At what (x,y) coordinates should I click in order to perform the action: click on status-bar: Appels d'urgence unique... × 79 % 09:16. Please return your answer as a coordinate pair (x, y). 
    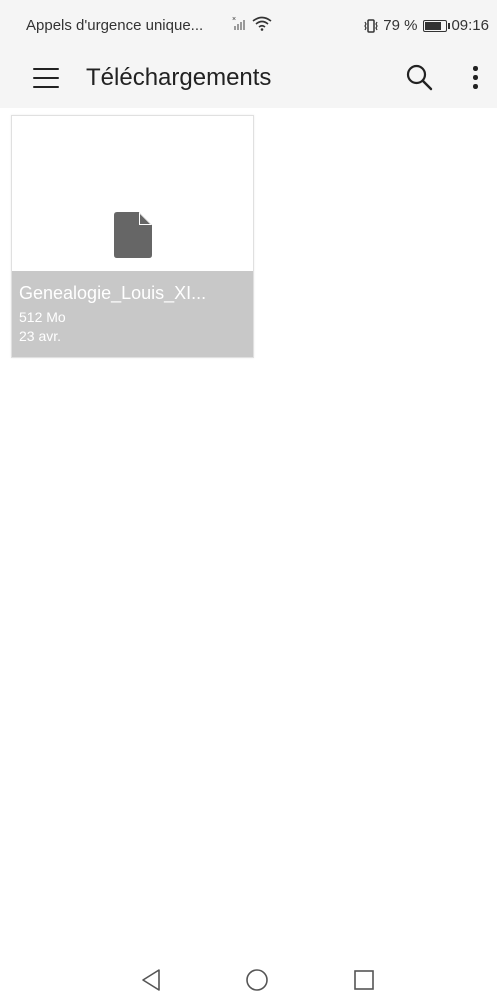
    Looking at the image, I should click on (248, 23).